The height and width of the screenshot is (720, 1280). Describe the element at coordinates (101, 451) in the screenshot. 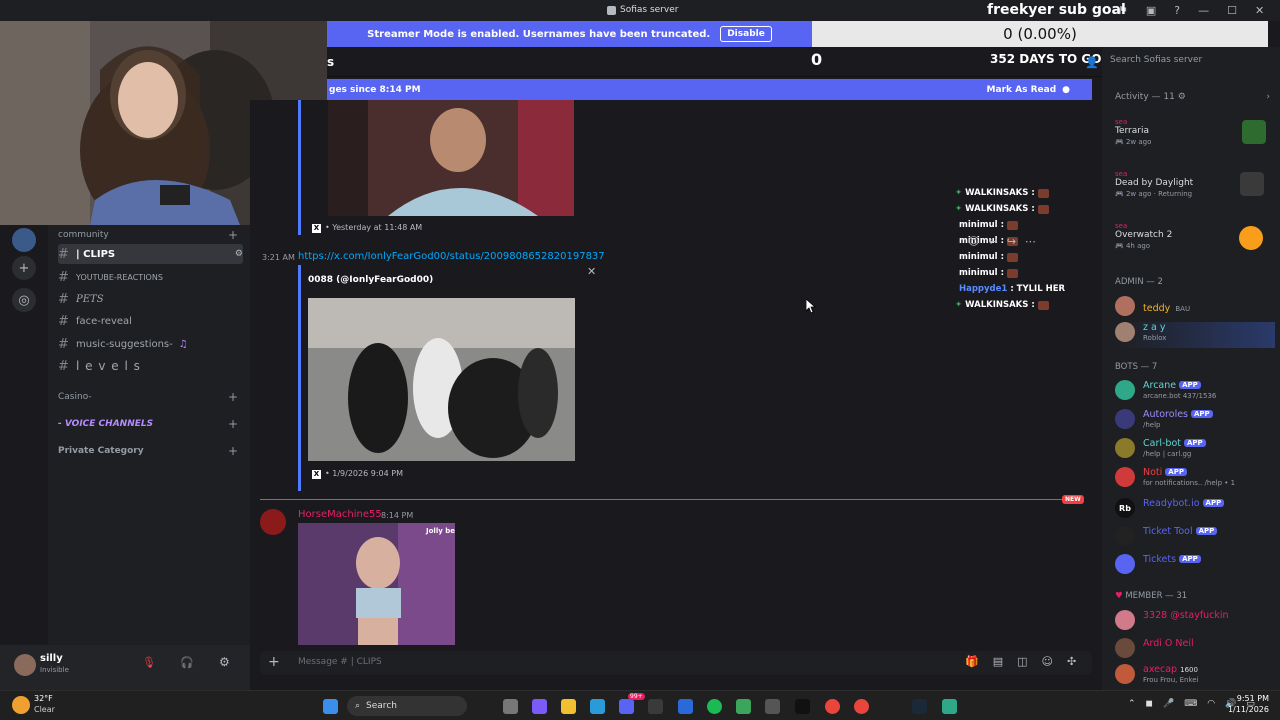

I see `category-private: Private Category` at that location.